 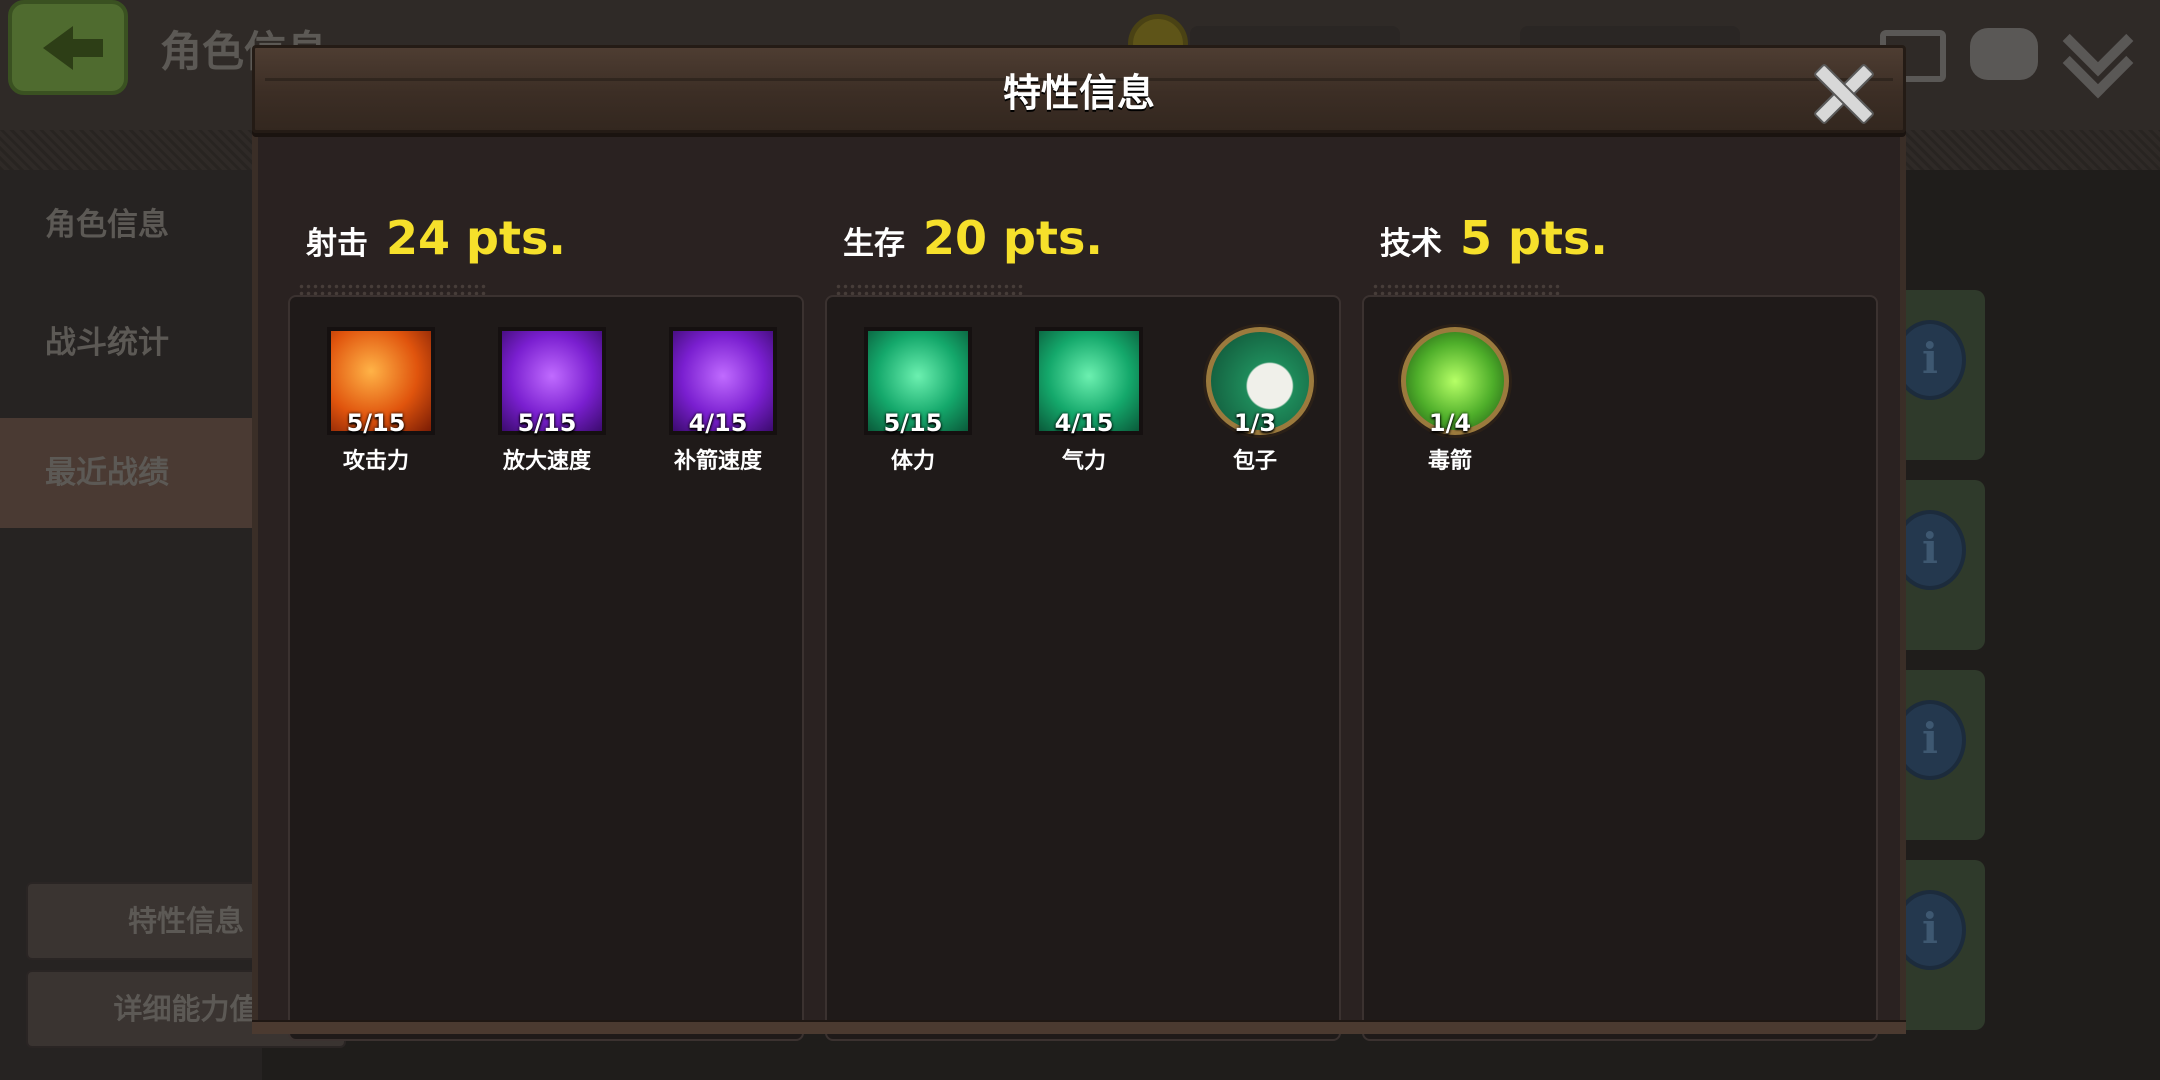 What do you see at coordinates (912, 461) in the screenshot?
I see `skill-name: 体力` at bounding box center [912, 461].